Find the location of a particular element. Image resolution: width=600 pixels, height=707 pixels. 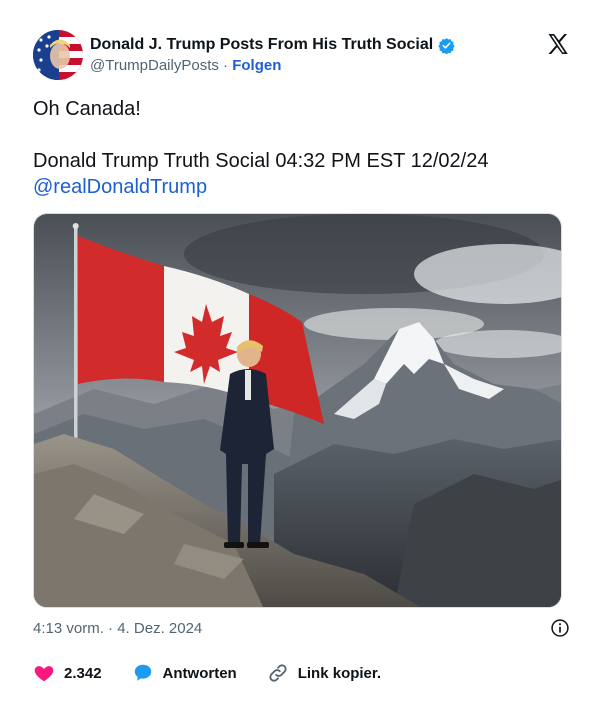

verified-badge-icon is located at coordinates (446, 45).